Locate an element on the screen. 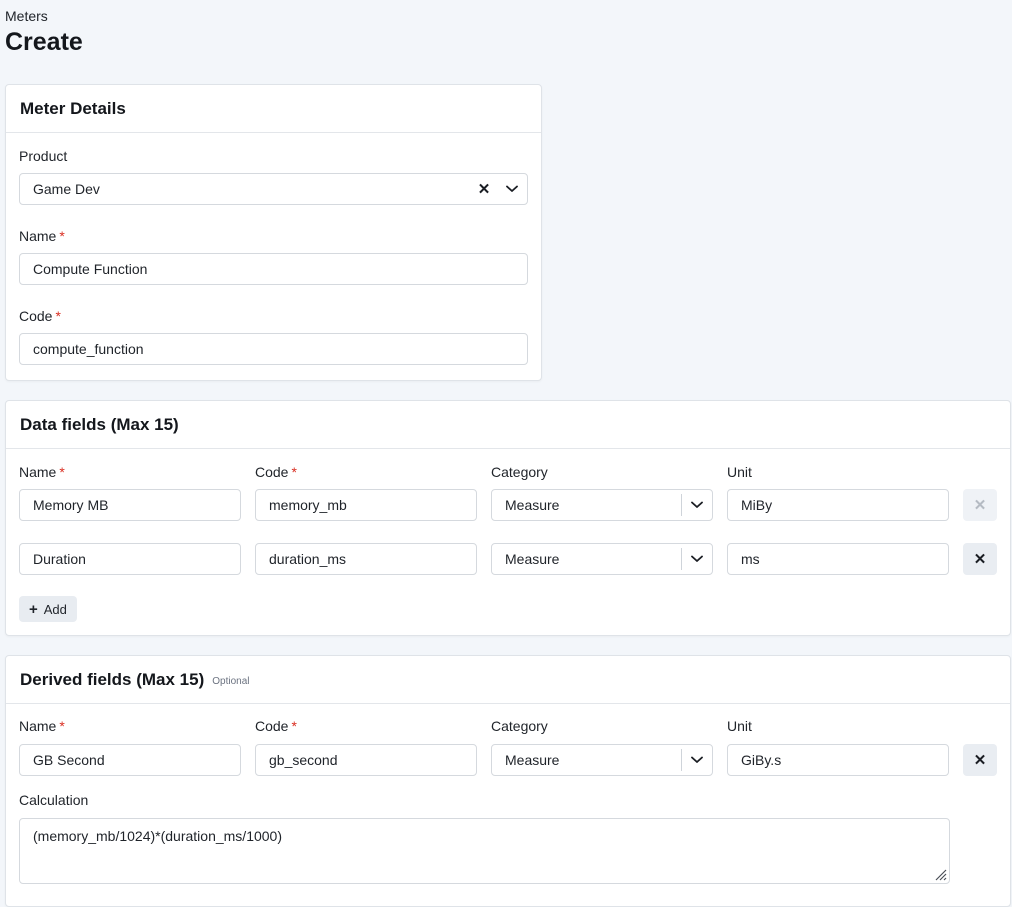 This screenshot has width=1012, height=907. derived-field-category-select: Measure is located at coordinates (602, 760).